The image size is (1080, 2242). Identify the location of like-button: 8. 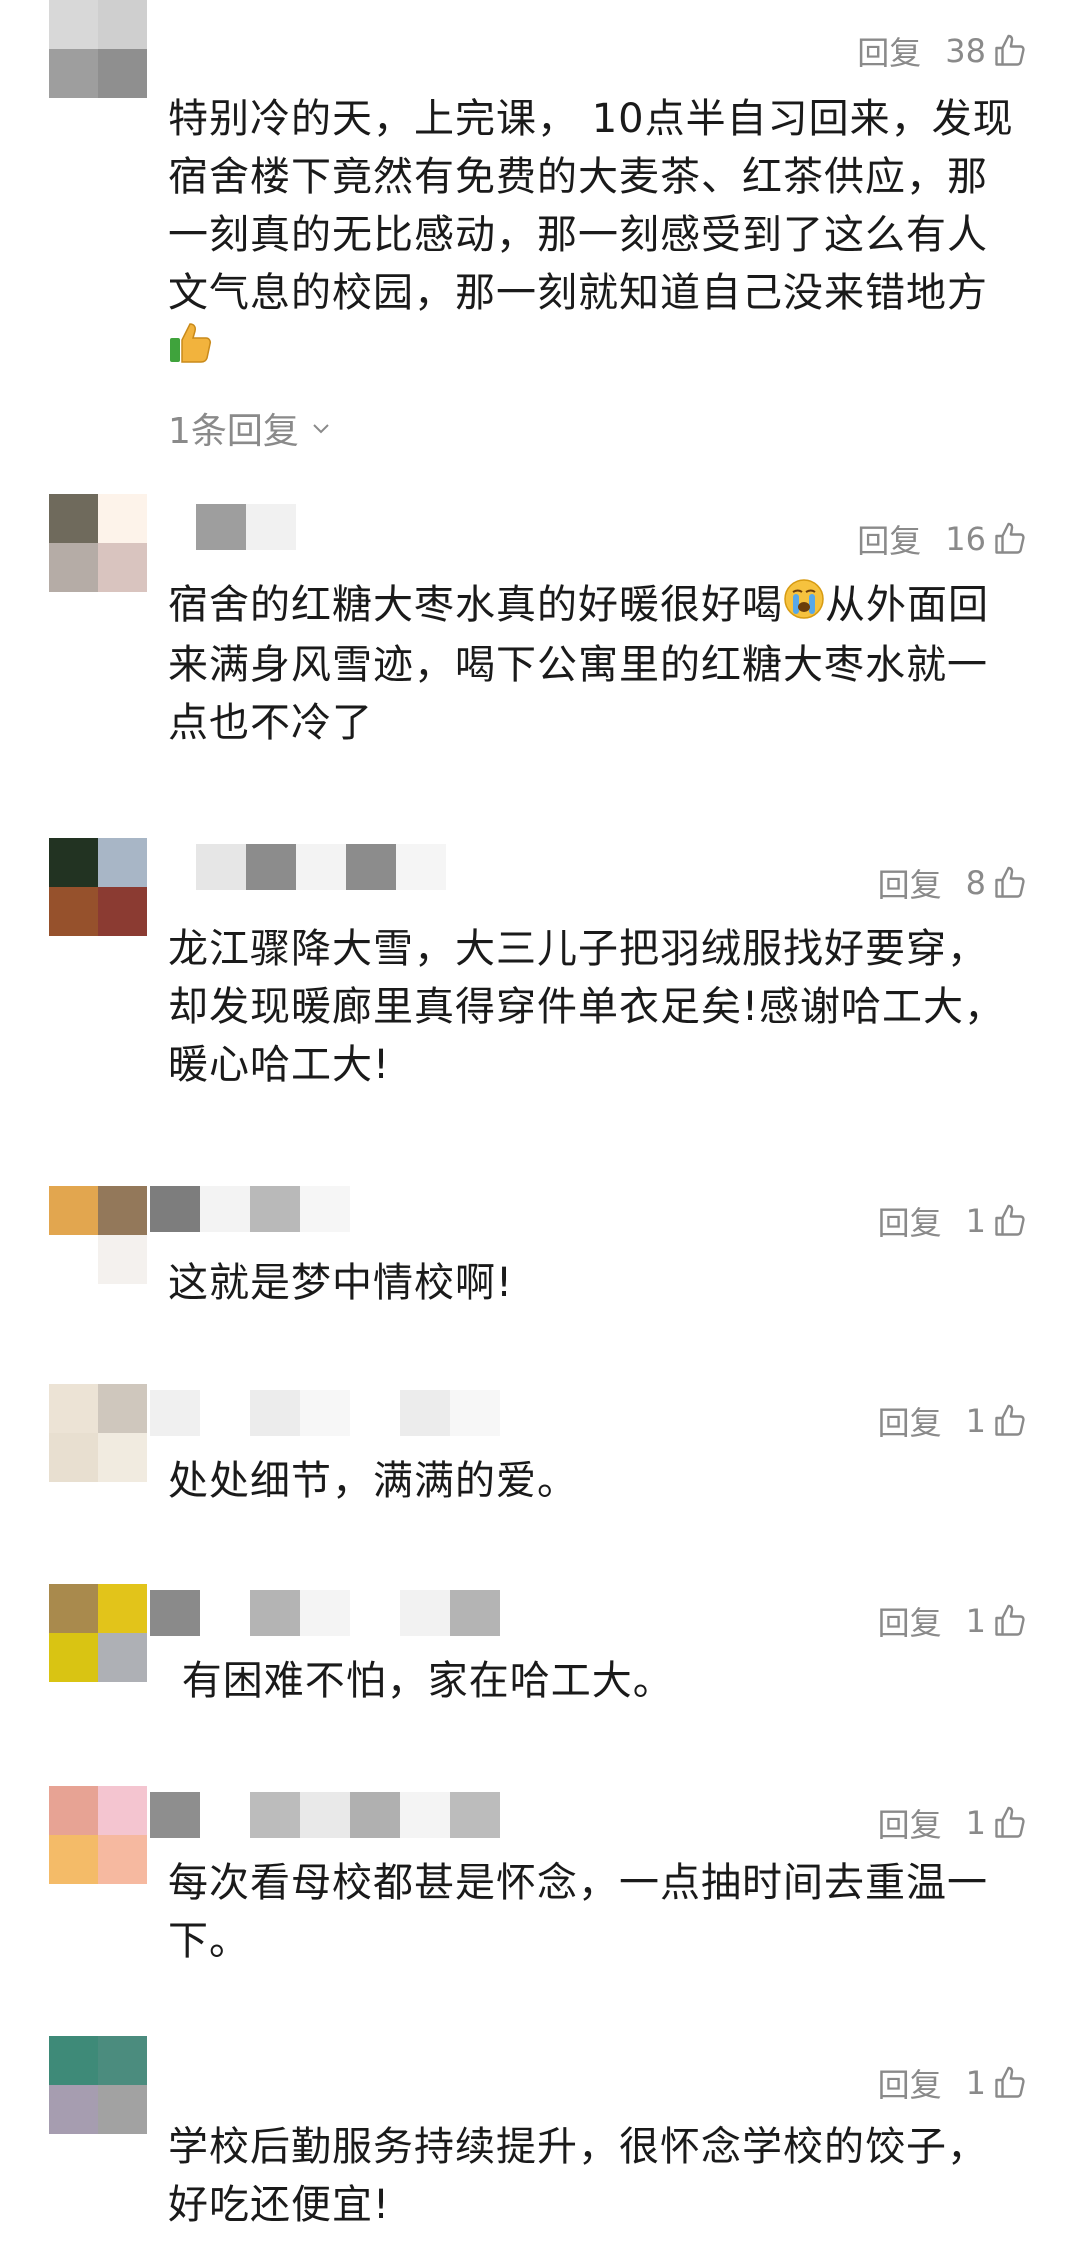
(997, 883).